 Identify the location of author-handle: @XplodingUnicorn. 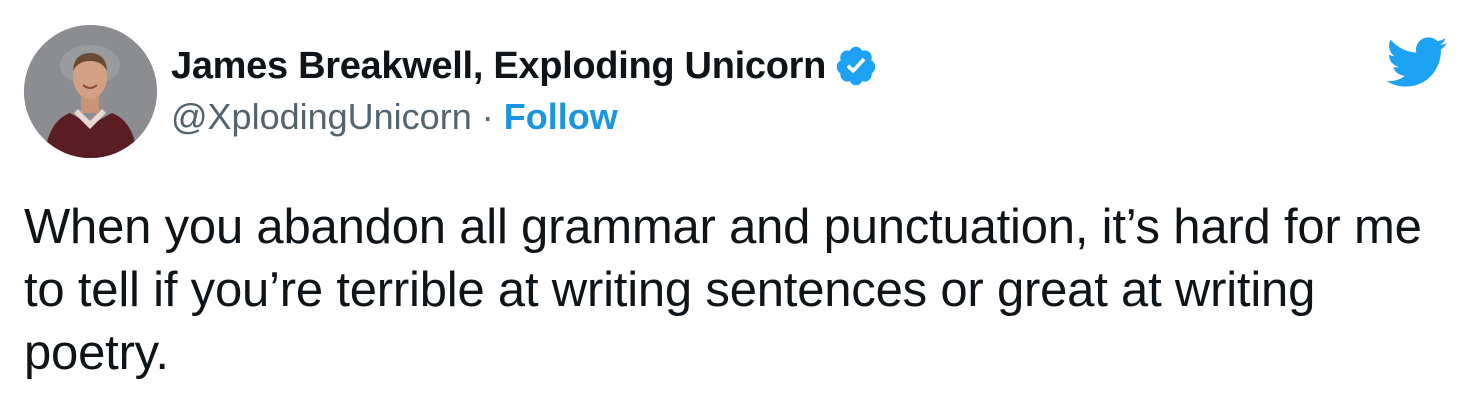
(321, 117).